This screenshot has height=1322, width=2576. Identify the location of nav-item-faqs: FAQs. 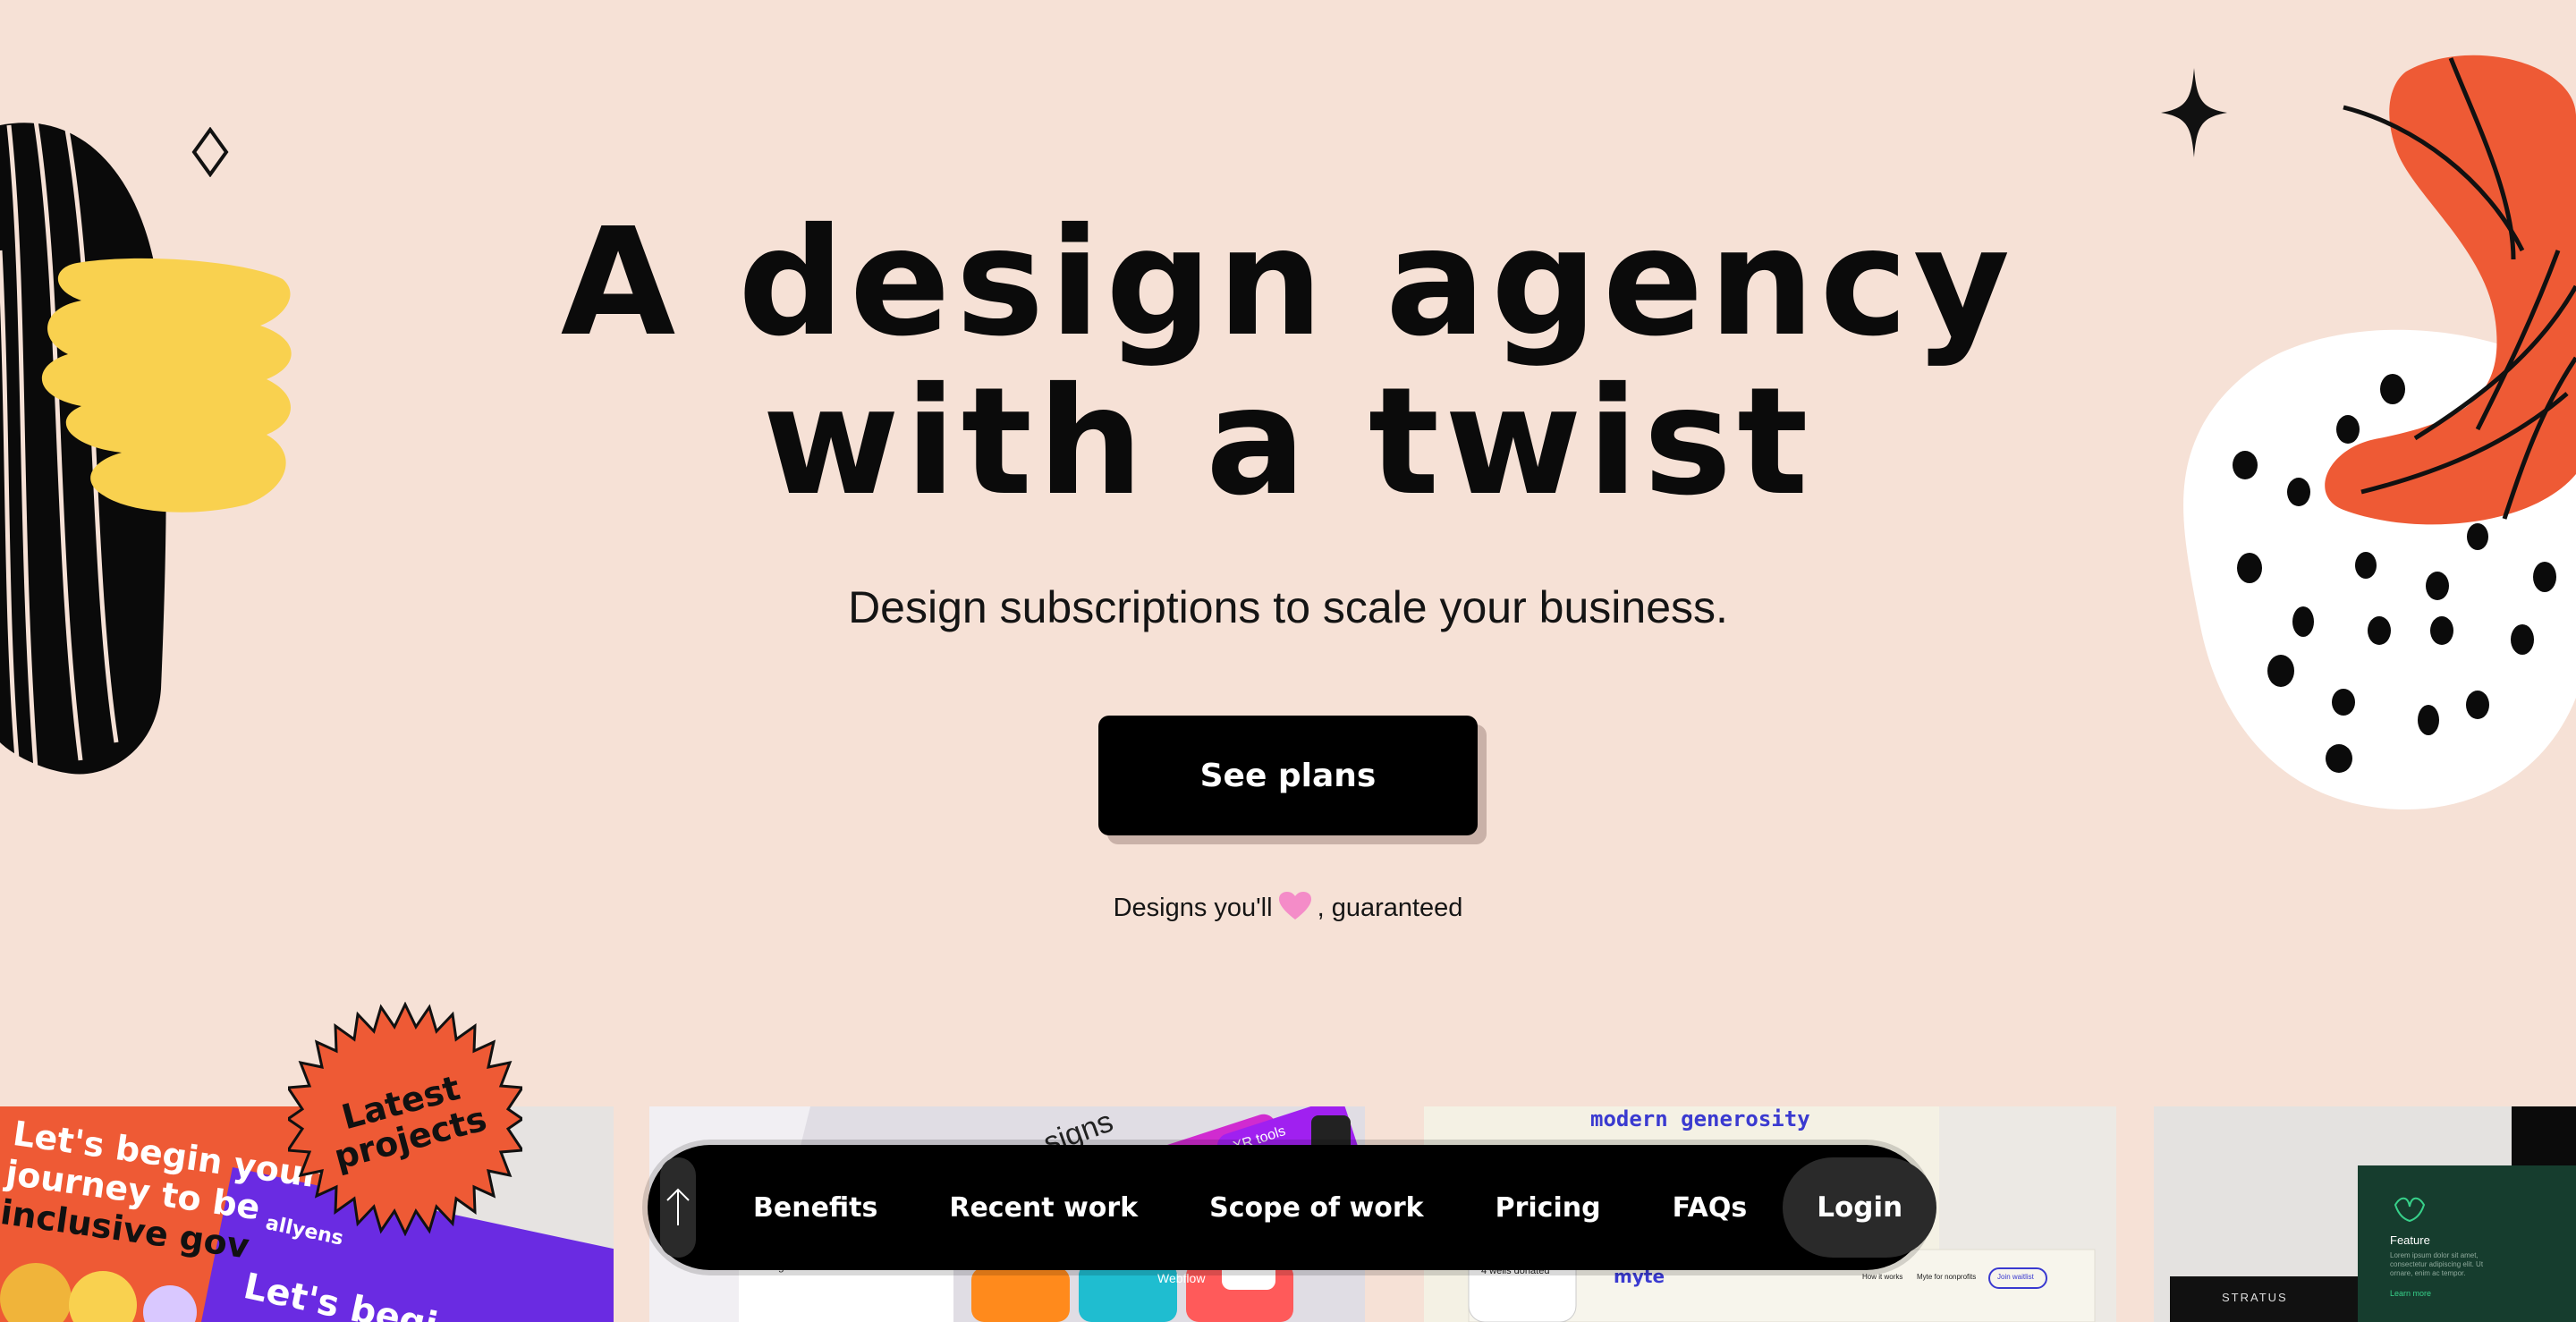
(1710, 1208).